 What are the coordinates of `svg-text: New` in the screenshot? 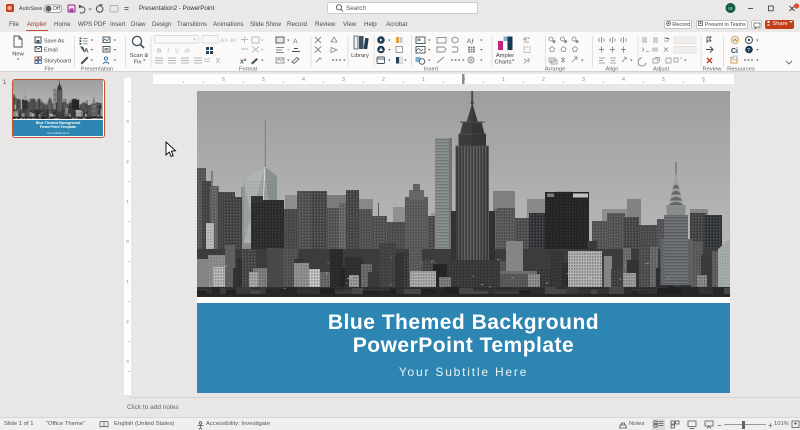 It's located at (18, 55).